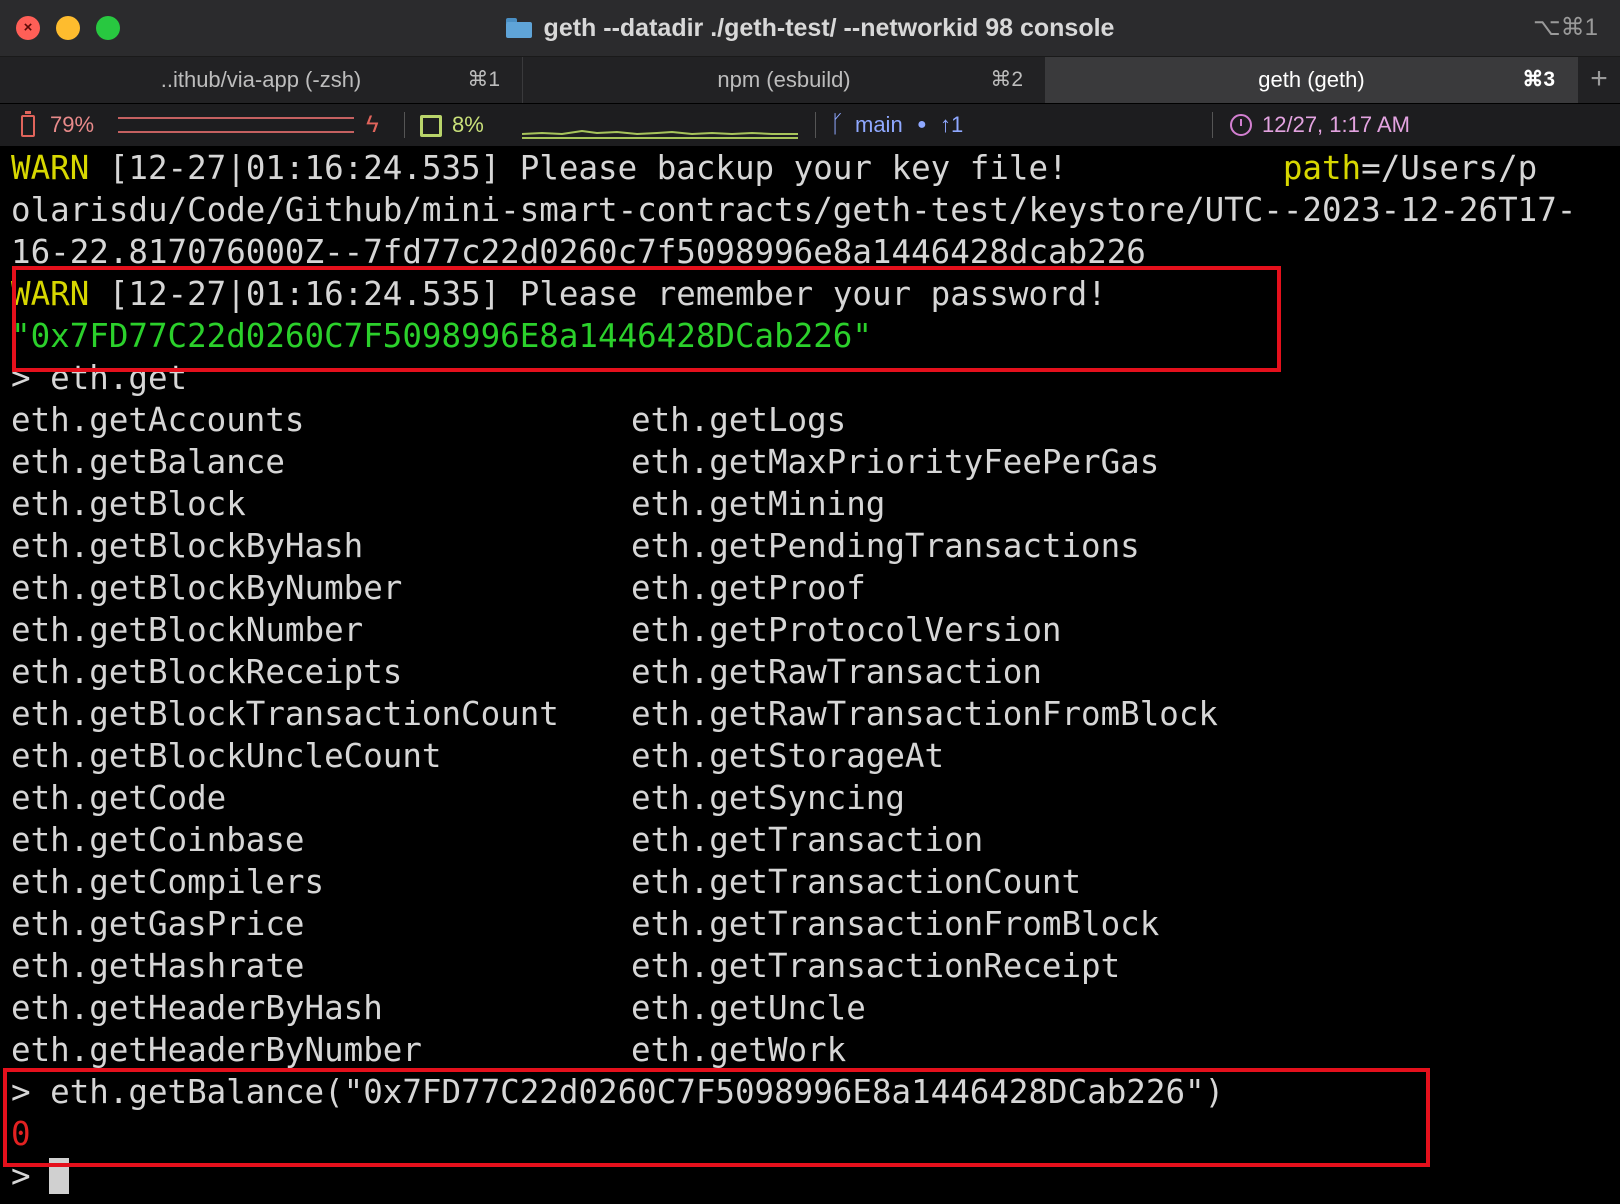 Image resolution: width=1620 pixels, height=1204 pixels. I want to click on tab-shortcut: ⌘2, so click(1006, 79).